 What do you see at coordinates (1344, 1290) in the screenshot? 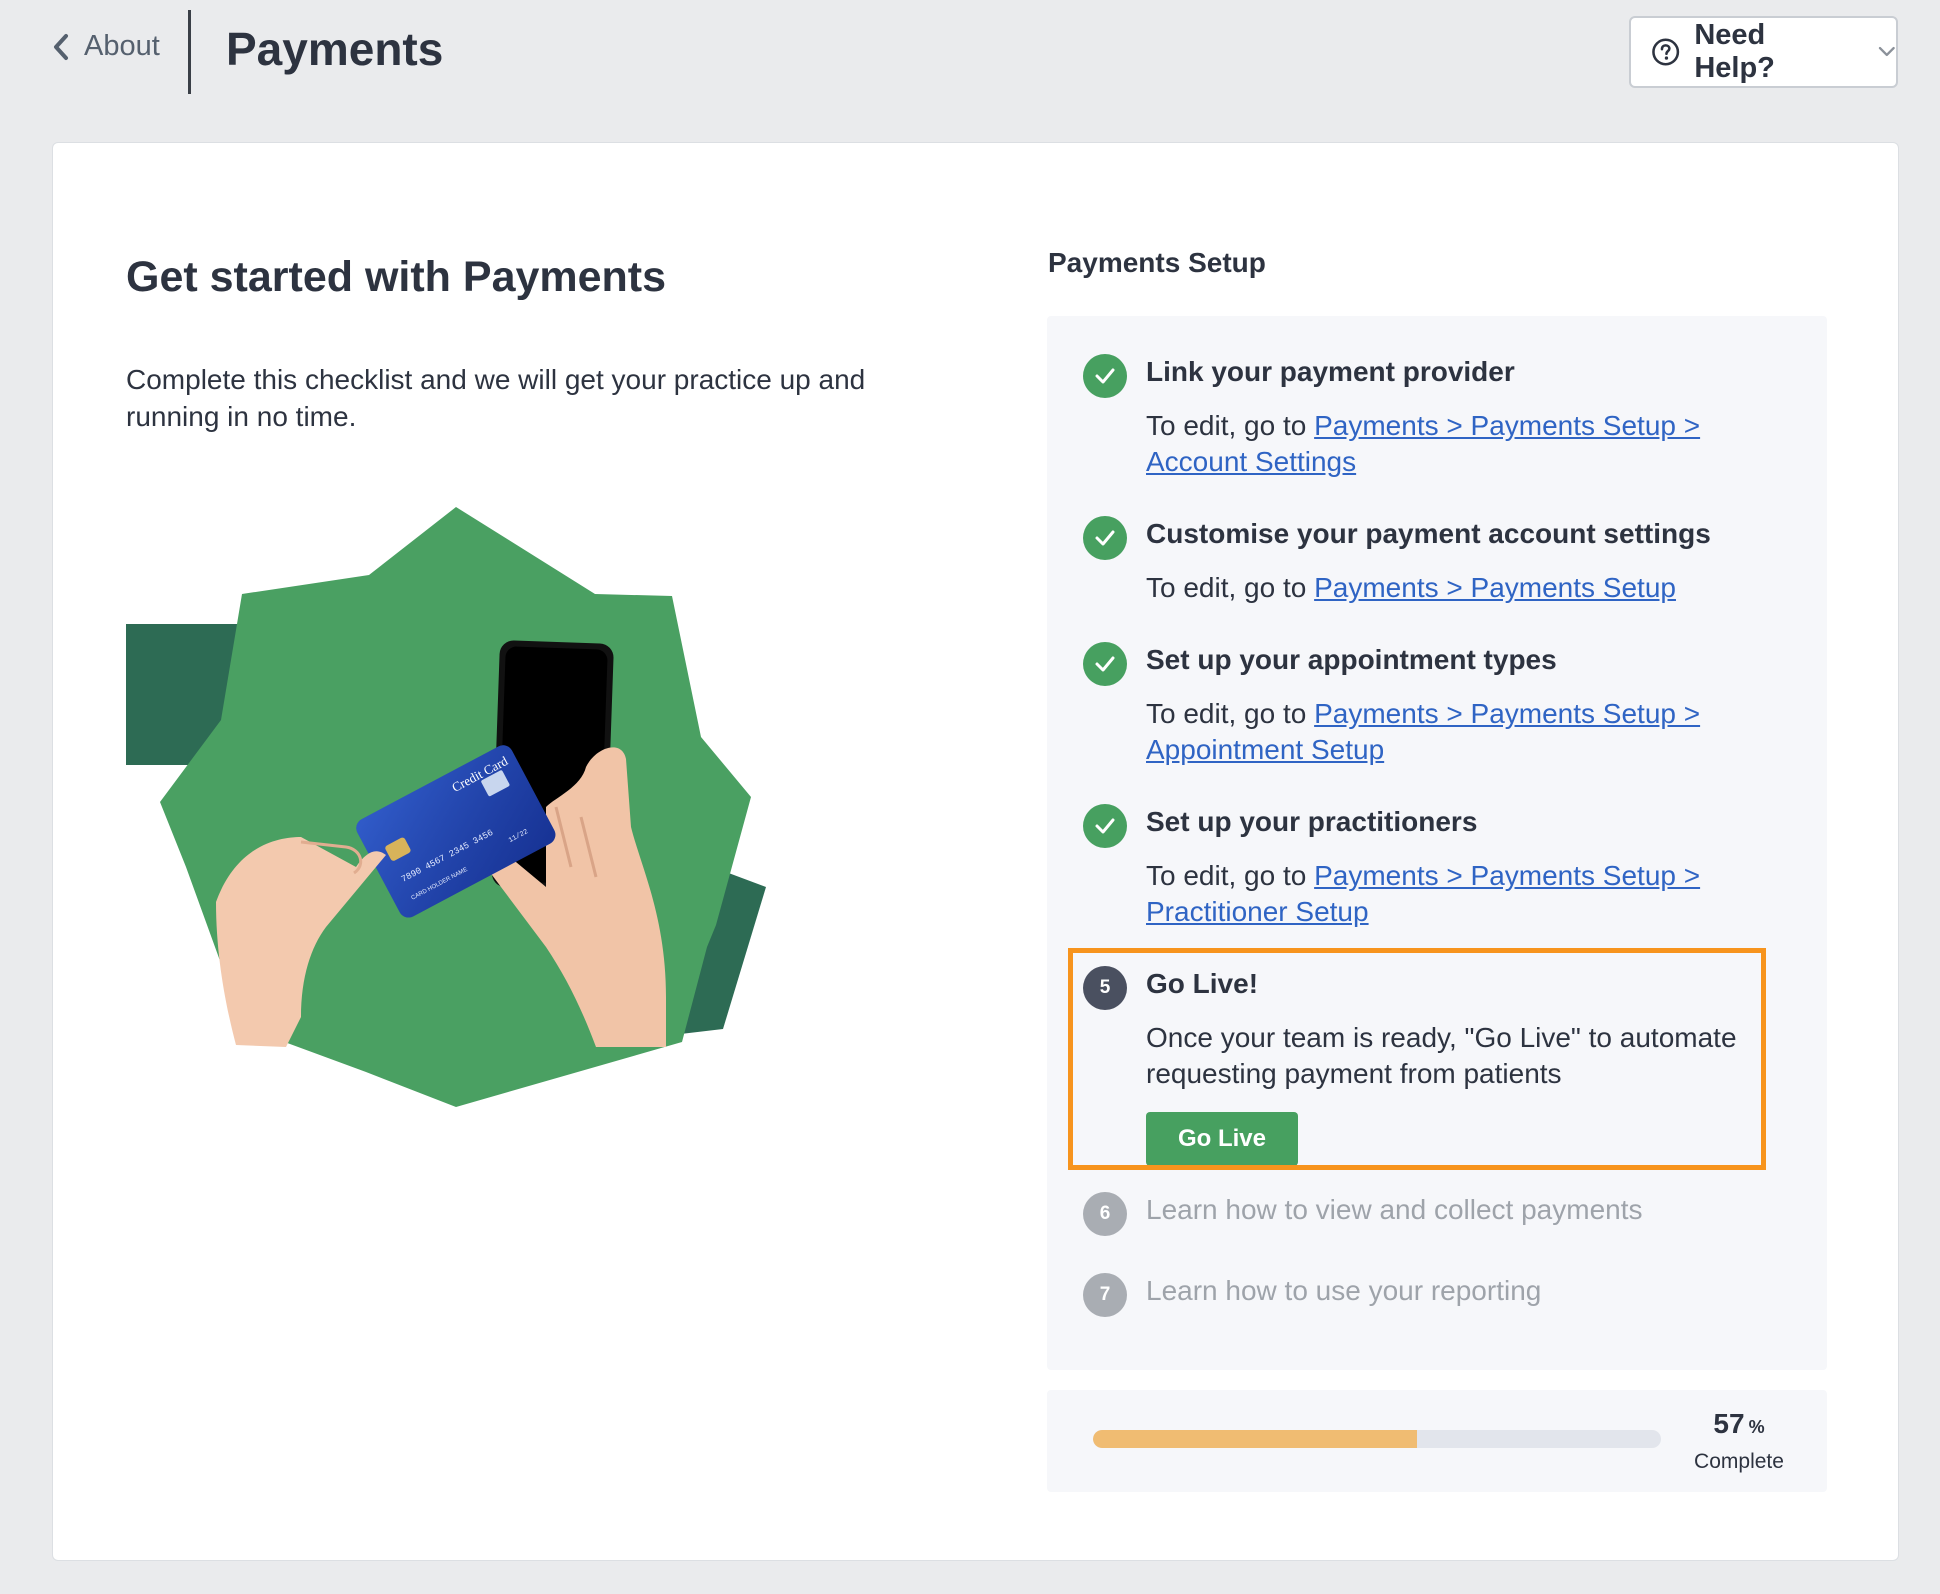
I see `step-title: Learn how to use your reporting` at bounding box center [1344, 1290].